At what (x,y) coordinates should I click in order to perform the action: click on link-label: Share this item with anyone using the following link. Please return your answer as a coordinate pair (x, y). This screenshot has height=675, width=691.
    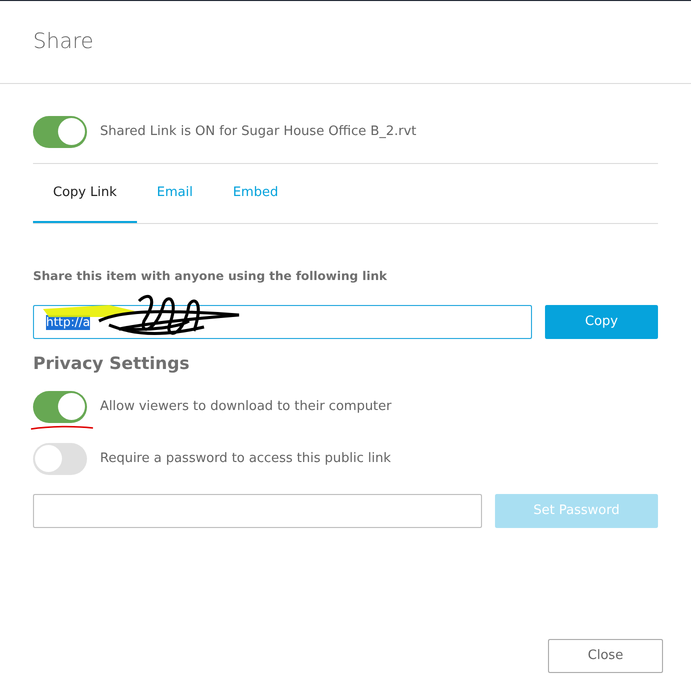
    Looking at the image, I should click on (210, 276).